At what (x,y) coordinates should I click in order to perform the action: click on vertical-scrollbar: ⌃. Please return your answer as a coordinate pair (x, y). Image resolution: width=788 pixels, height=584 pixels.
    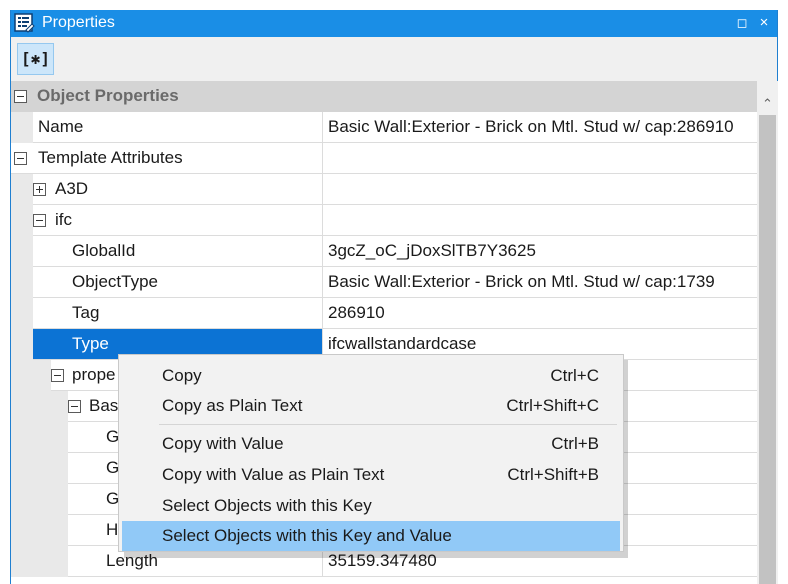
    Looking at the image, I should click on (767, 332).